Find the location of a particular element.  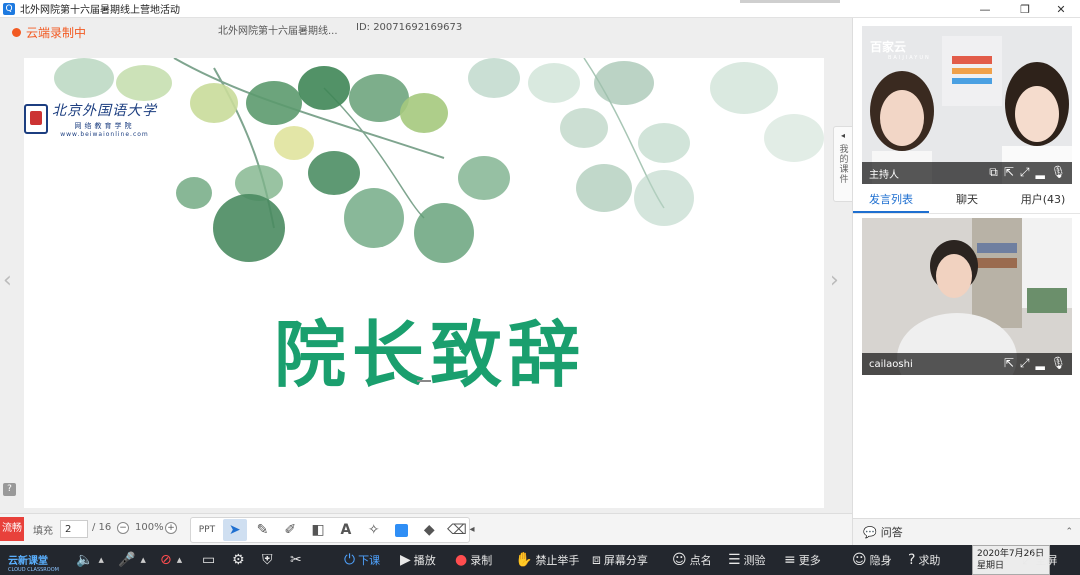

host-video-bar: 主持人 ⧉ ⇱ ⤢ ▂ 🎙 is located at coordinates (967, 173).